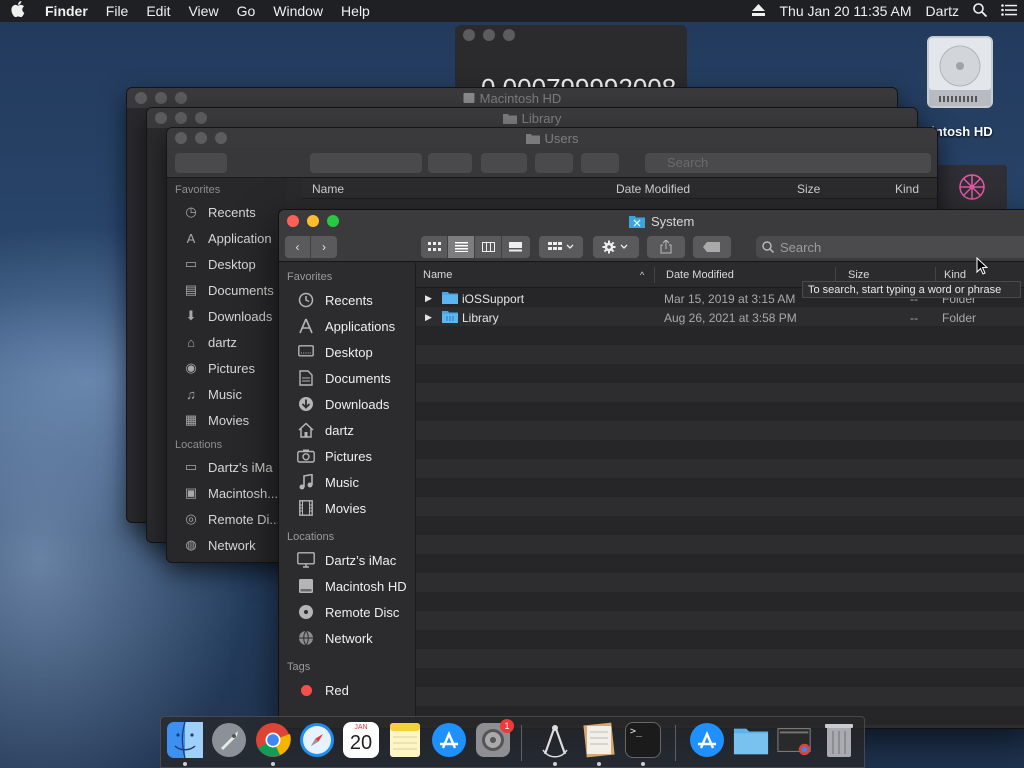  Describe the element at coordinates (347, 430) in the screenshot. I see `sidebar-item-dartz: dartz` at that location.